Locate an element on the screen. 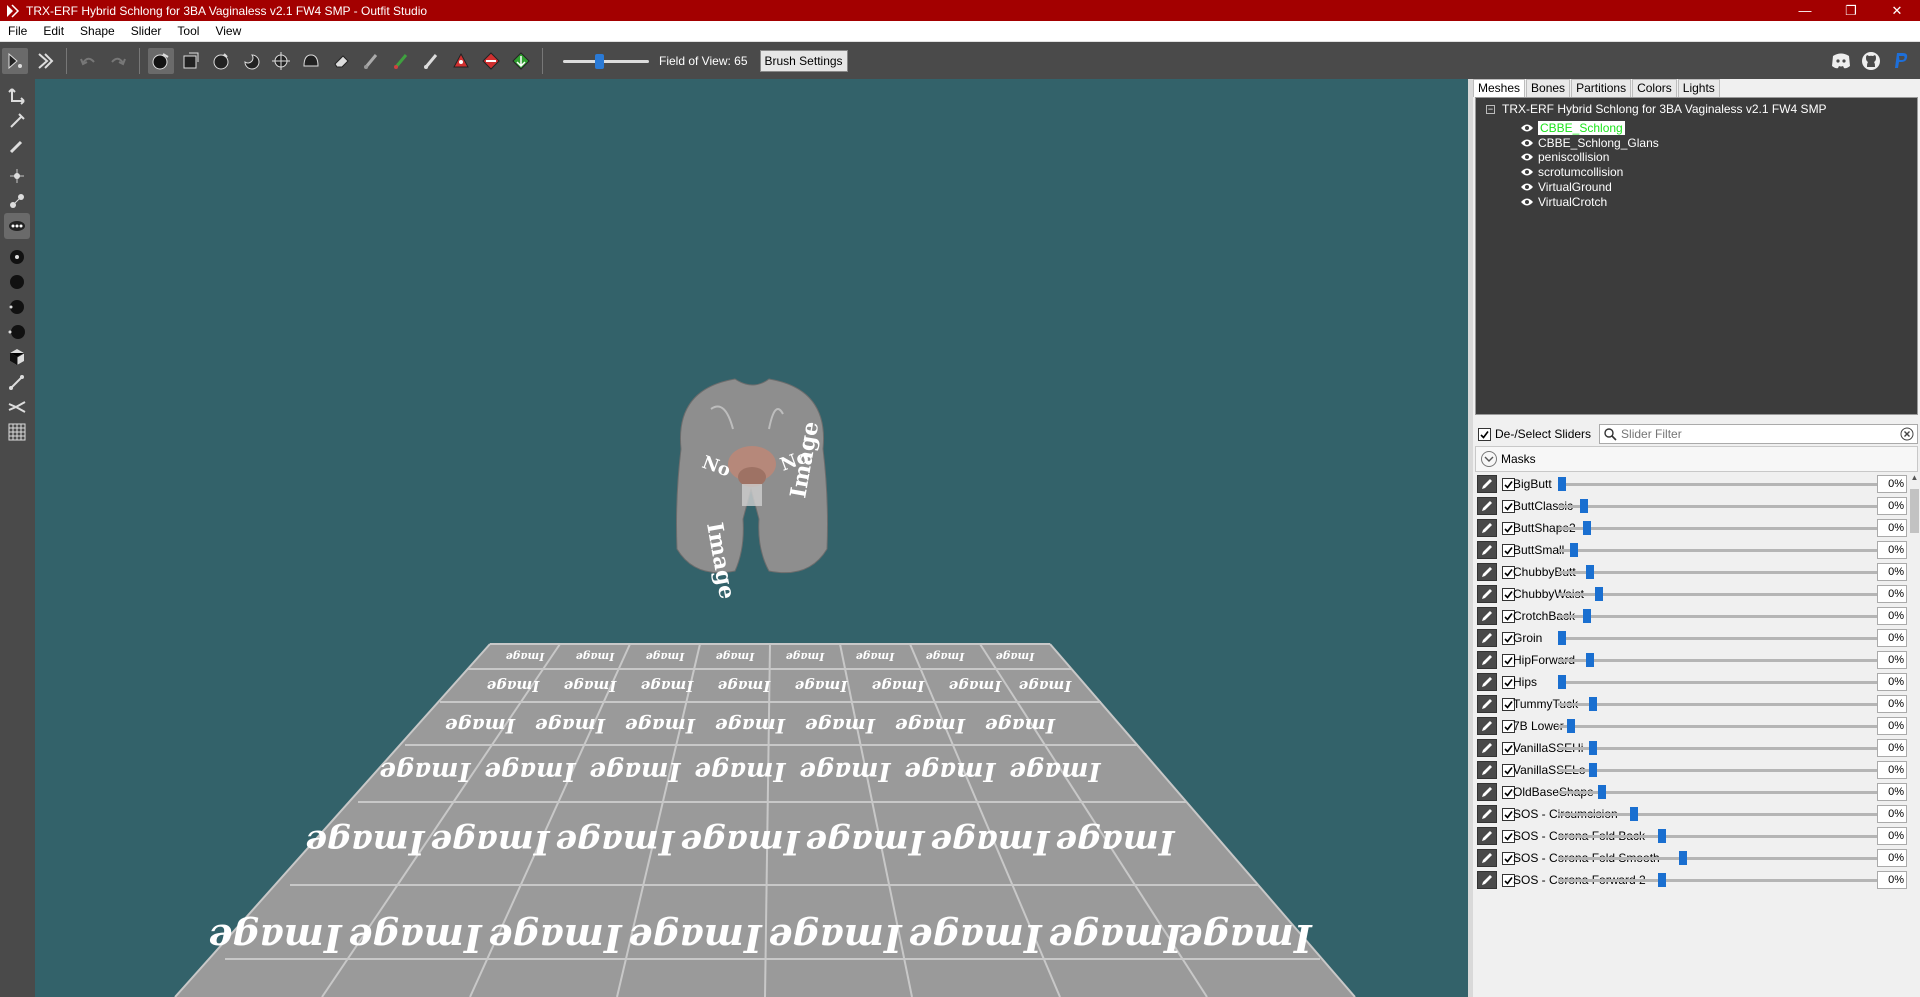 The height and width of the screenshot is (997, 1920). scroll-up-icon: ▲ is located at coordinates (1914, 480).